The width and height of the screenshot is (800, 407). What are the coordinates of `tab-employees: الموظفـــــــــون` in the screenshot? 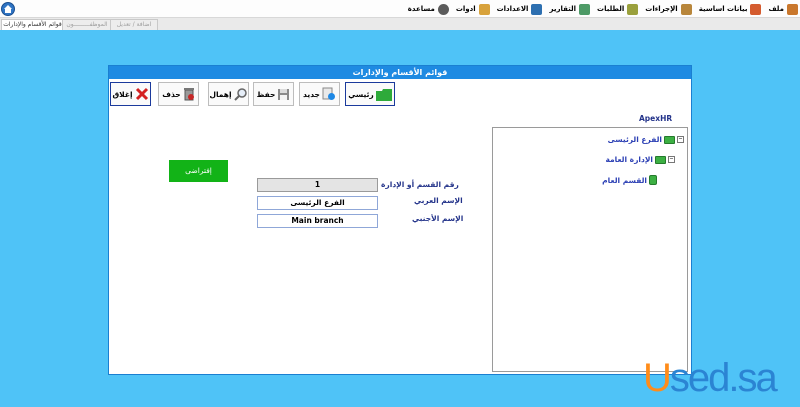 It's located at (87, 24).